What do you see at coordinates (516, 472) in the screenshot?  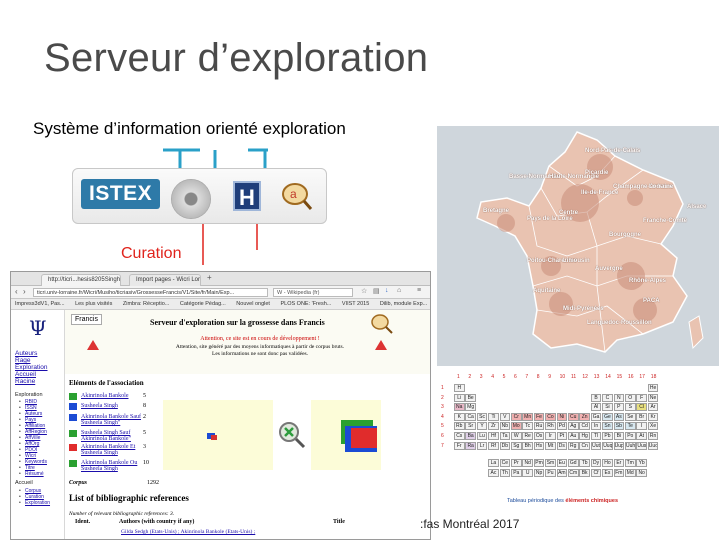 I see `element-cell: Pa` at bounding box center [516, 472].